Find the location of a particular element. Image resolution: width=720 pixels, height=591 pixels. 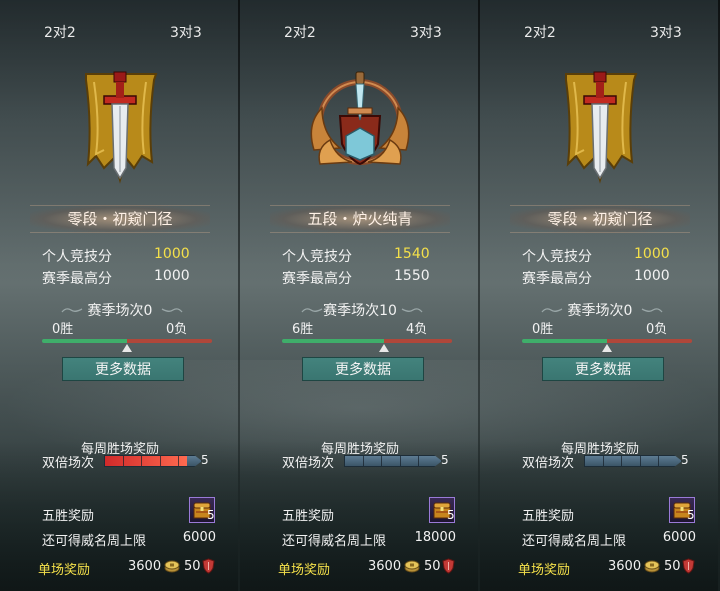

rank-name: 五段・炉火纯青 is located at coordinates (360, 219).